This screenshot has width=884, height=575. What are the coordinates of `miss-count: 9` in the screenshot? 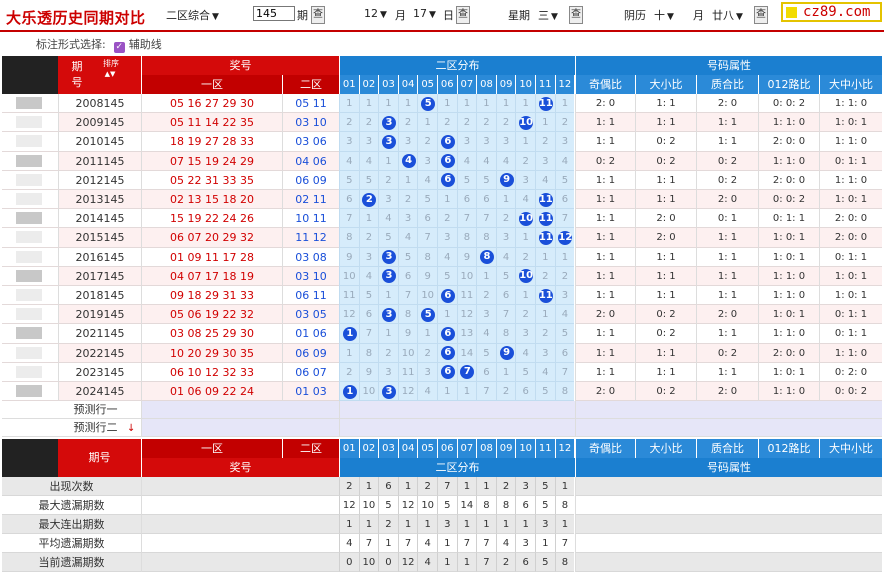 It's located at (427, 276).